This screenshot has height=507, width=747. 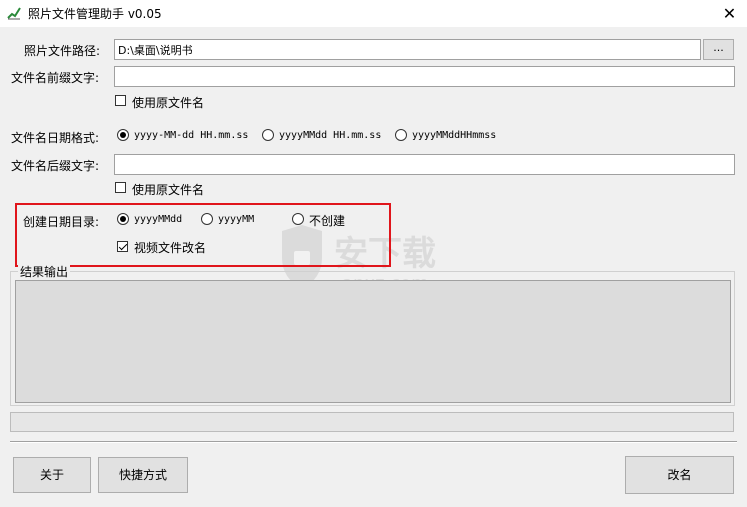 What do you see at coordinates (373, 442) in the screenshot?
I see `separator` at bounding box center [373, 442].